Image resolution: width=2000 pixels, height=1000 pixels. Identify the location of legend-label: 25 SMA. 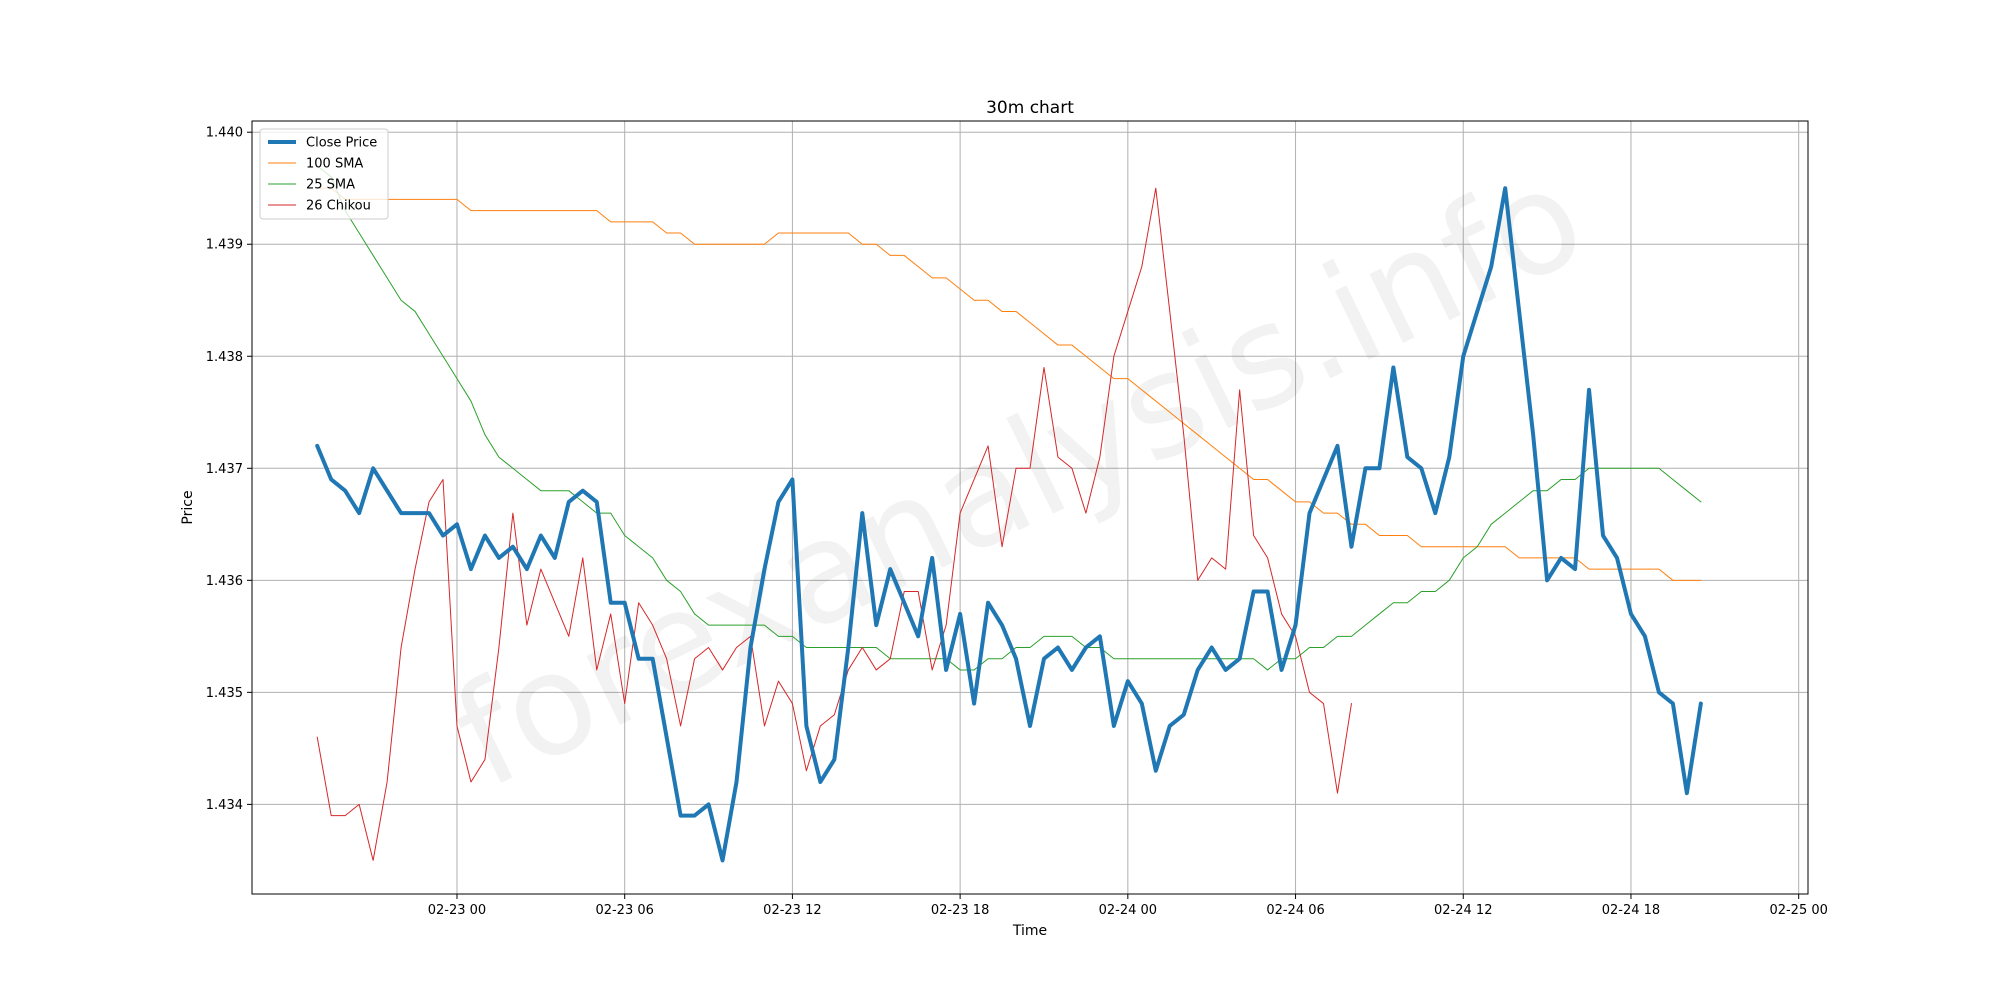
(330, 185).